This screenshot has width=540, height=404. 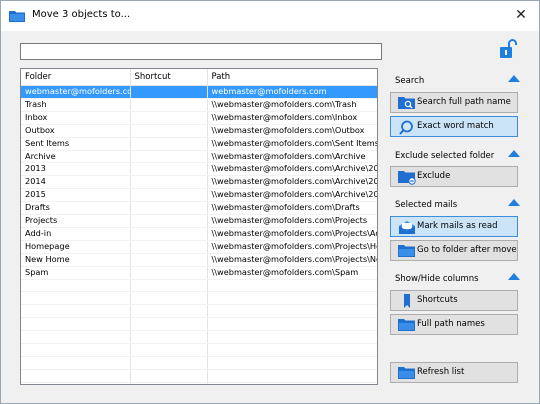 I want to click on columns-section-label: Show/Hide columns, so click(x=437, y=279).